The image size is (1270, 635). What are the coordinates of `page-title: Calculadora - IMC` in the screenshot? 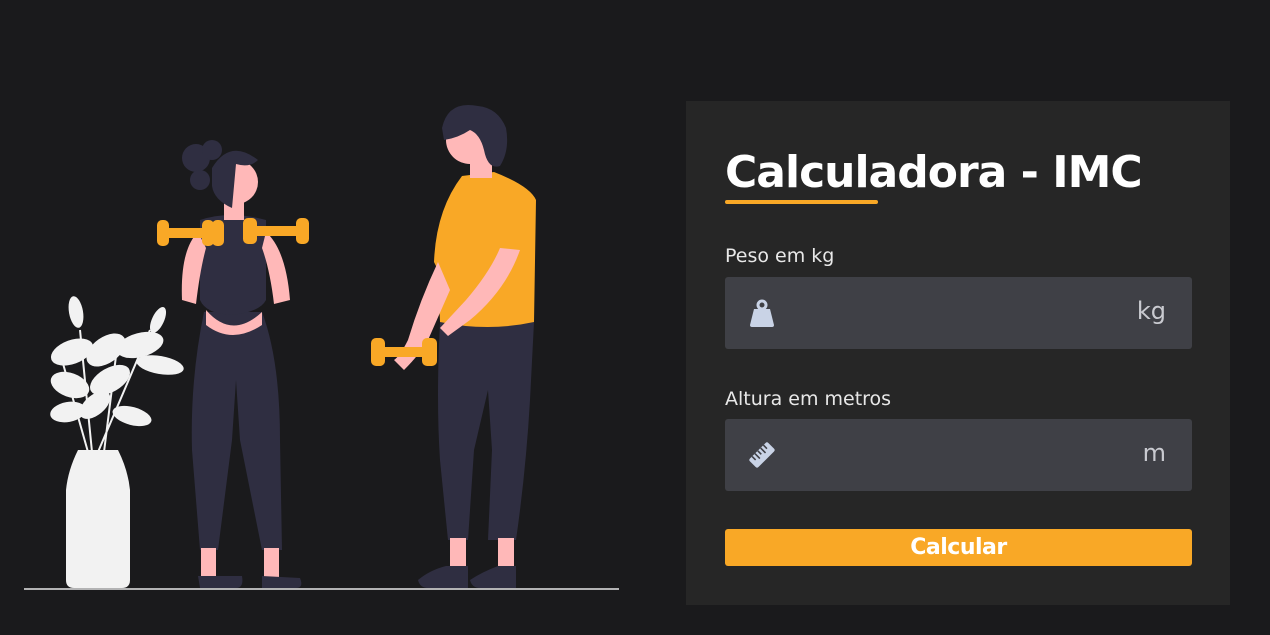 It's located at (934, 172).